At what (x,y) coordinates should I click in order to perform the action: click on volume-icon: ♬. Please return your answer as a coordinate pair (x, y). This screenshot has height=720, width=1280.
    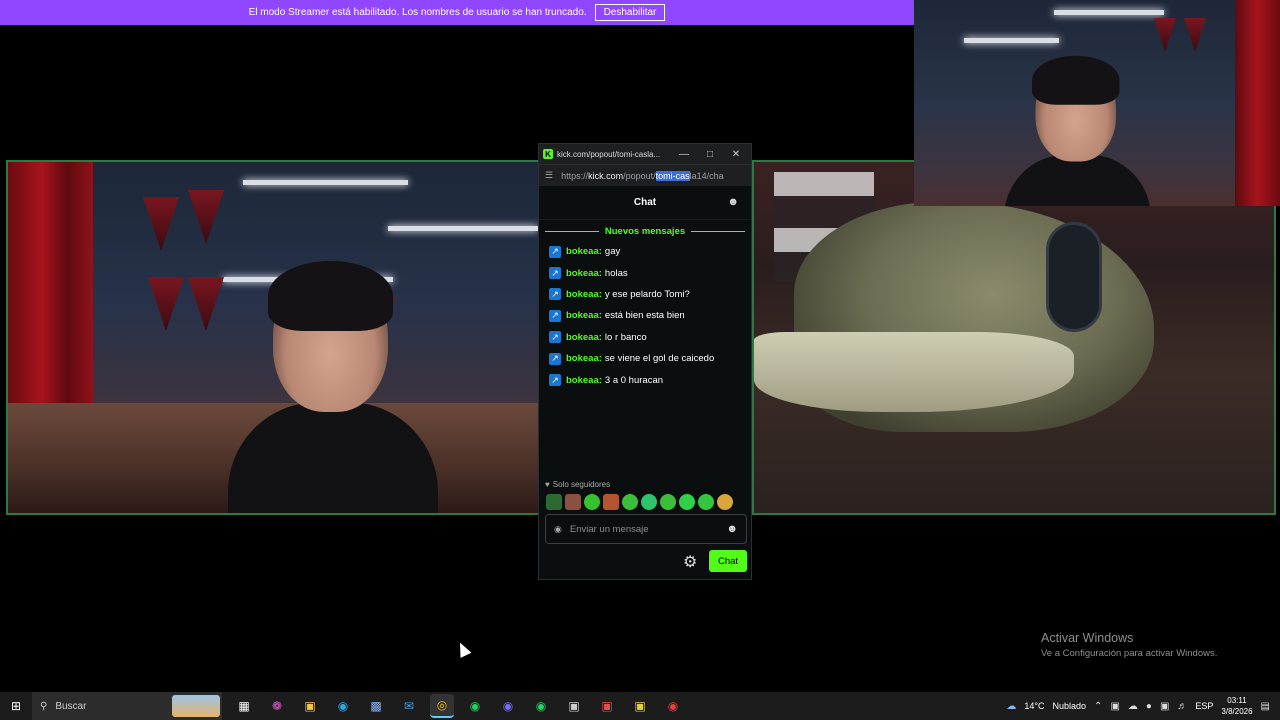
    Looking at the image, I should click on (1182, 706).